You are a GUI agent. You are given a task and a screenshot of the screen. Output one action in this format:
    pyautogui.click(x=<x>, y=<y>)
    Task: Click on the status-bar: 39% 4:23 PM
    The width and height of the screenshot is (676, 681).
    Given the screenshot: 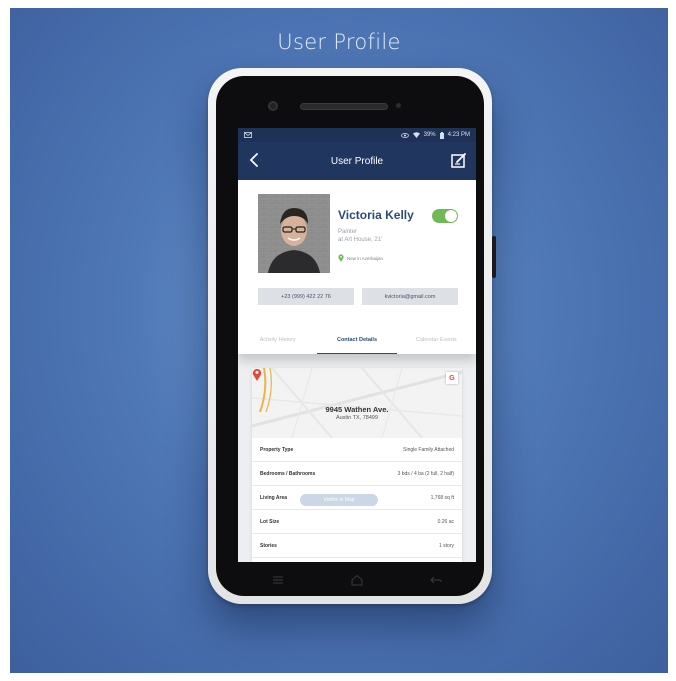 What is the action you would take?
    pyautogui.click(x=357, y=135)
    